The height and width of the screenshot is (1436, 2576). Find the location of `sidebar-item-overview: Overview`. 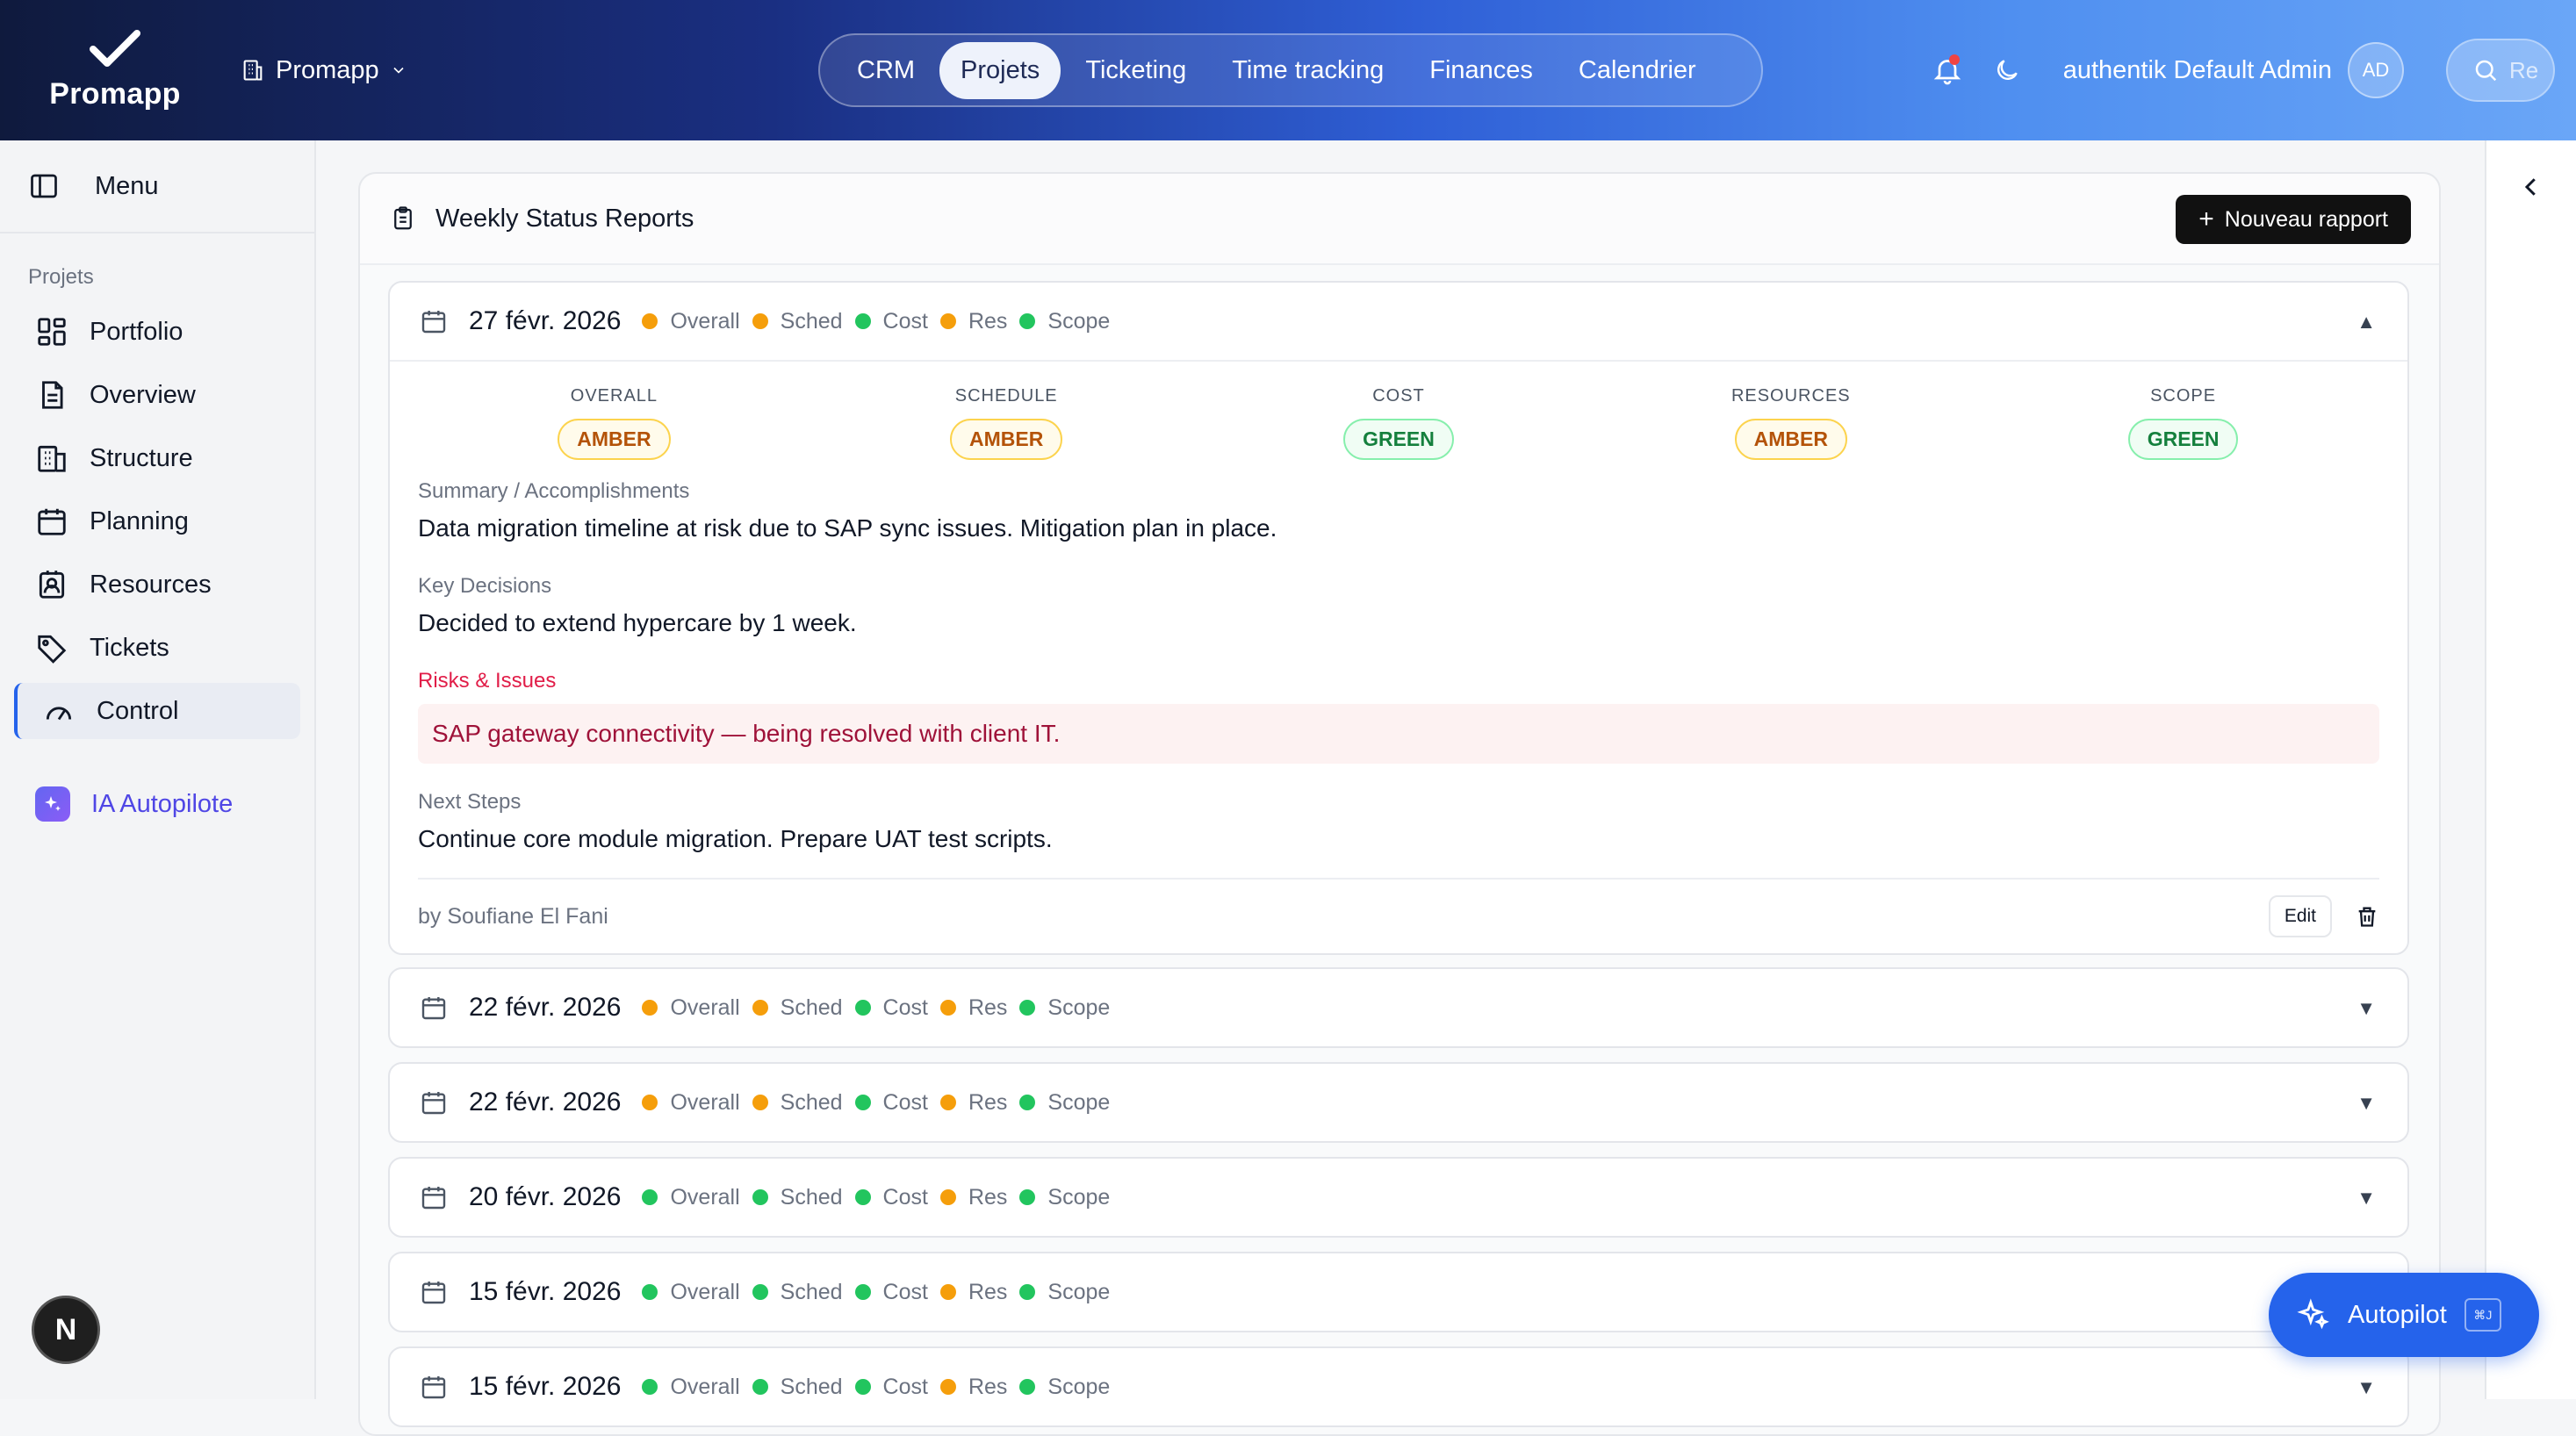

sidebar-item-overview: Overview is located at coordinates (157, 395).